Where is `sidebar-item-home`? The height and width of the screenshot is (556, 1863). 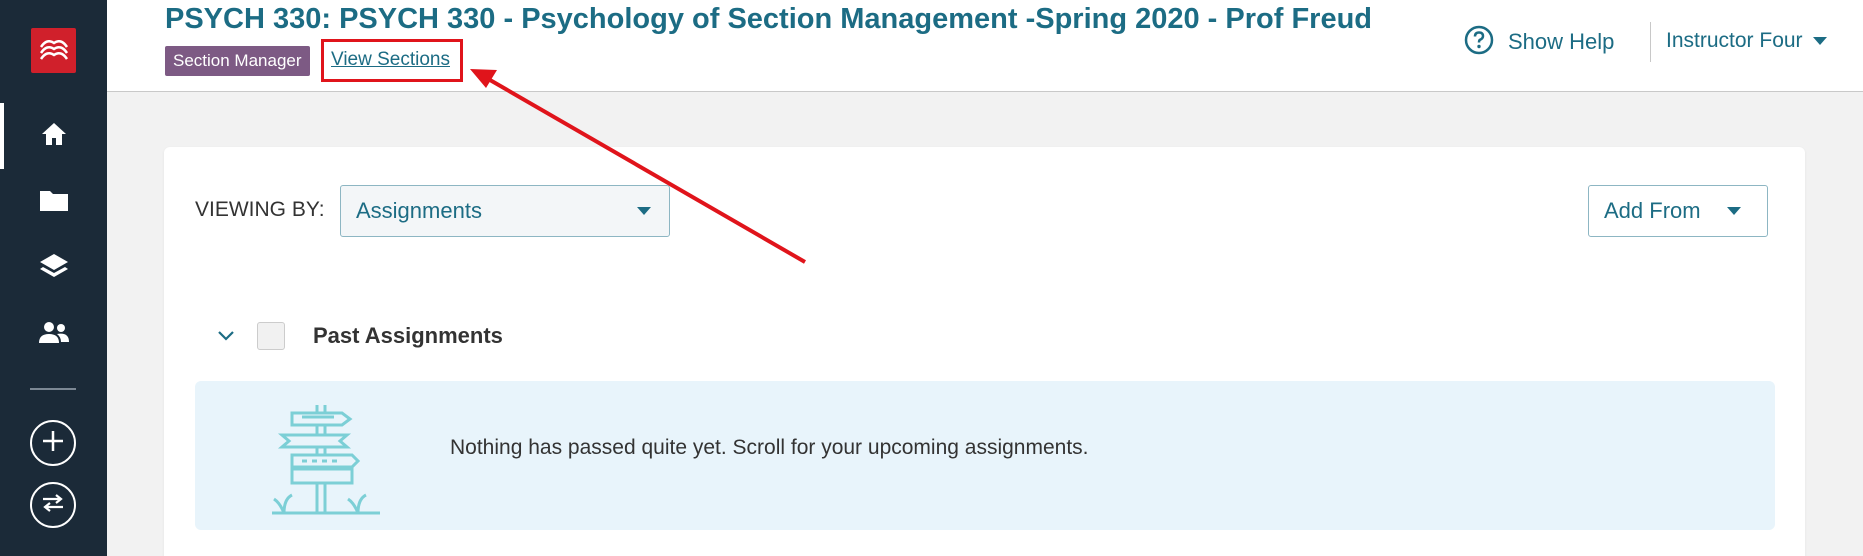 sidebar-item-home is located at coordinates (53, 136).